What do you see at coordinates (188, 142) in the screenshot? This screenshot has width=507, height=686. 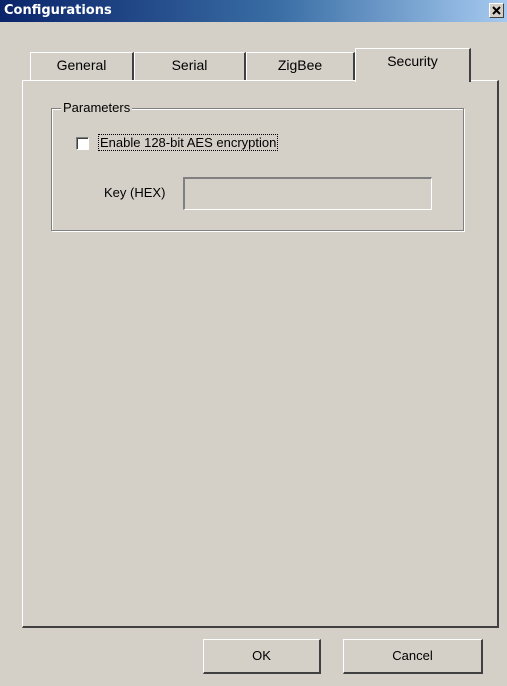 I see `aes-encryption-label: Enable 128-bit AES encryption` at bounding box center [188, 142].